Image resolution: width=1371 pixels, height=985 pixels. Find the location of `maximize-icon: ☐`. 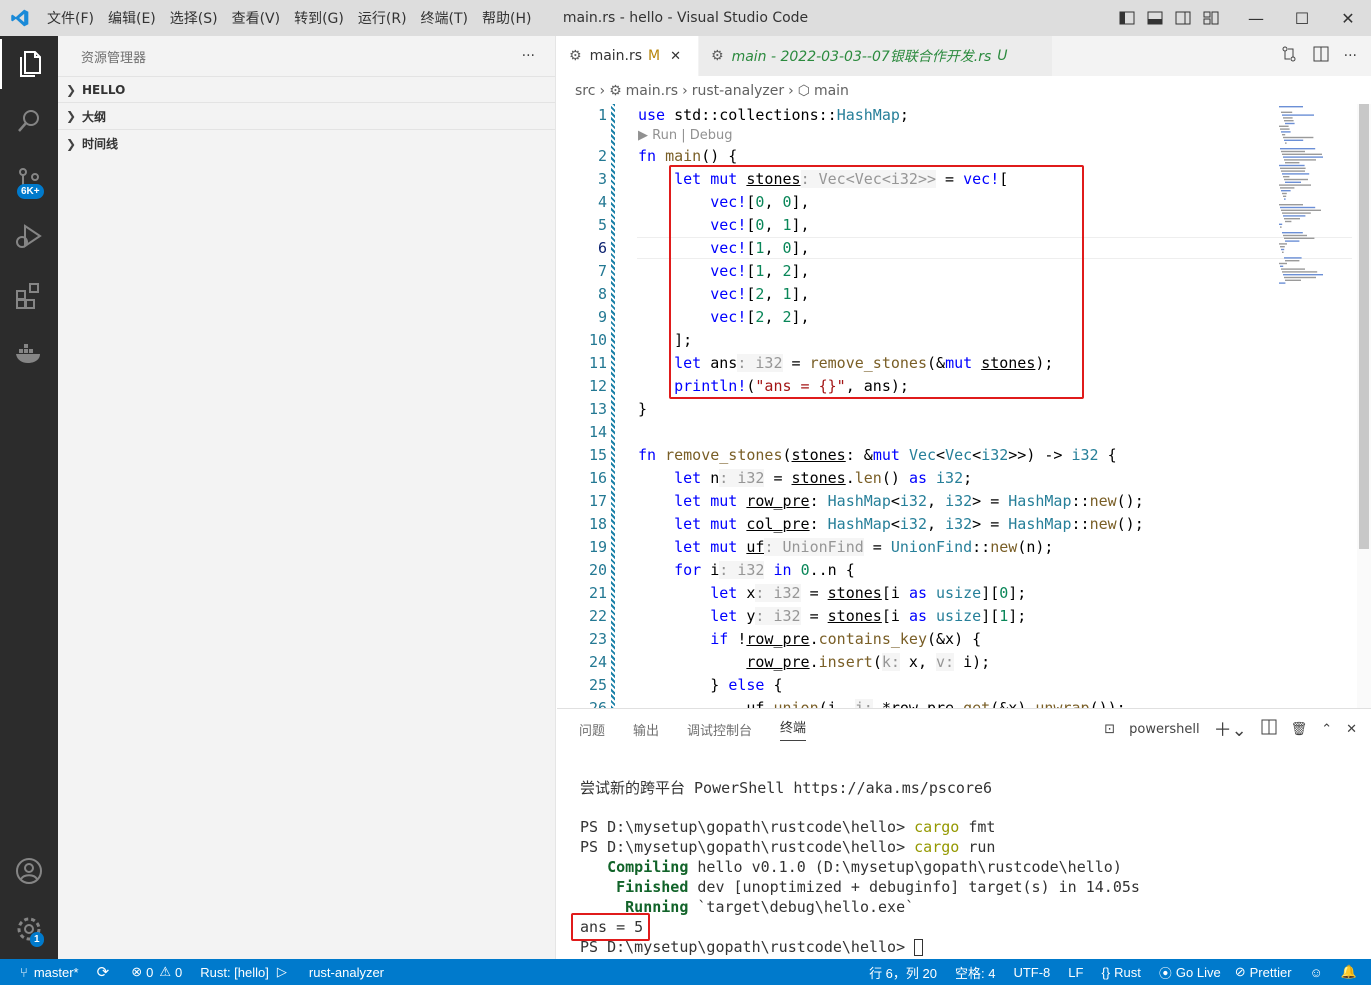

maximize-icon: ☐ is located at coordinates (1302, 18).